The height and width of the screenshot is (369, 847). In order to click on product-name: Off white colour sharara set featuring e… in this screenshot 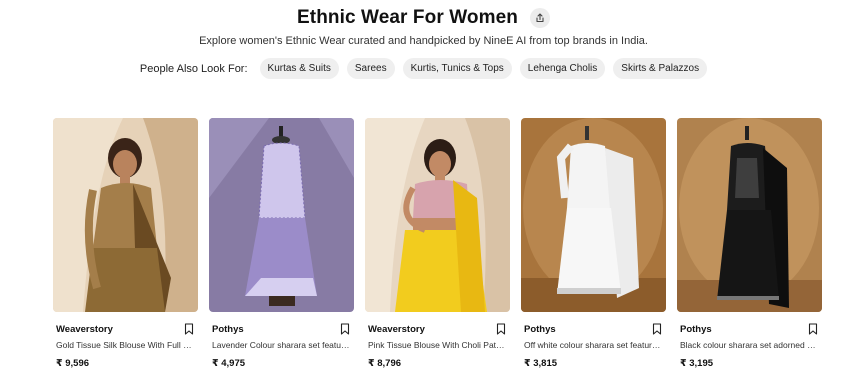, I will do `click(591, 345)`.